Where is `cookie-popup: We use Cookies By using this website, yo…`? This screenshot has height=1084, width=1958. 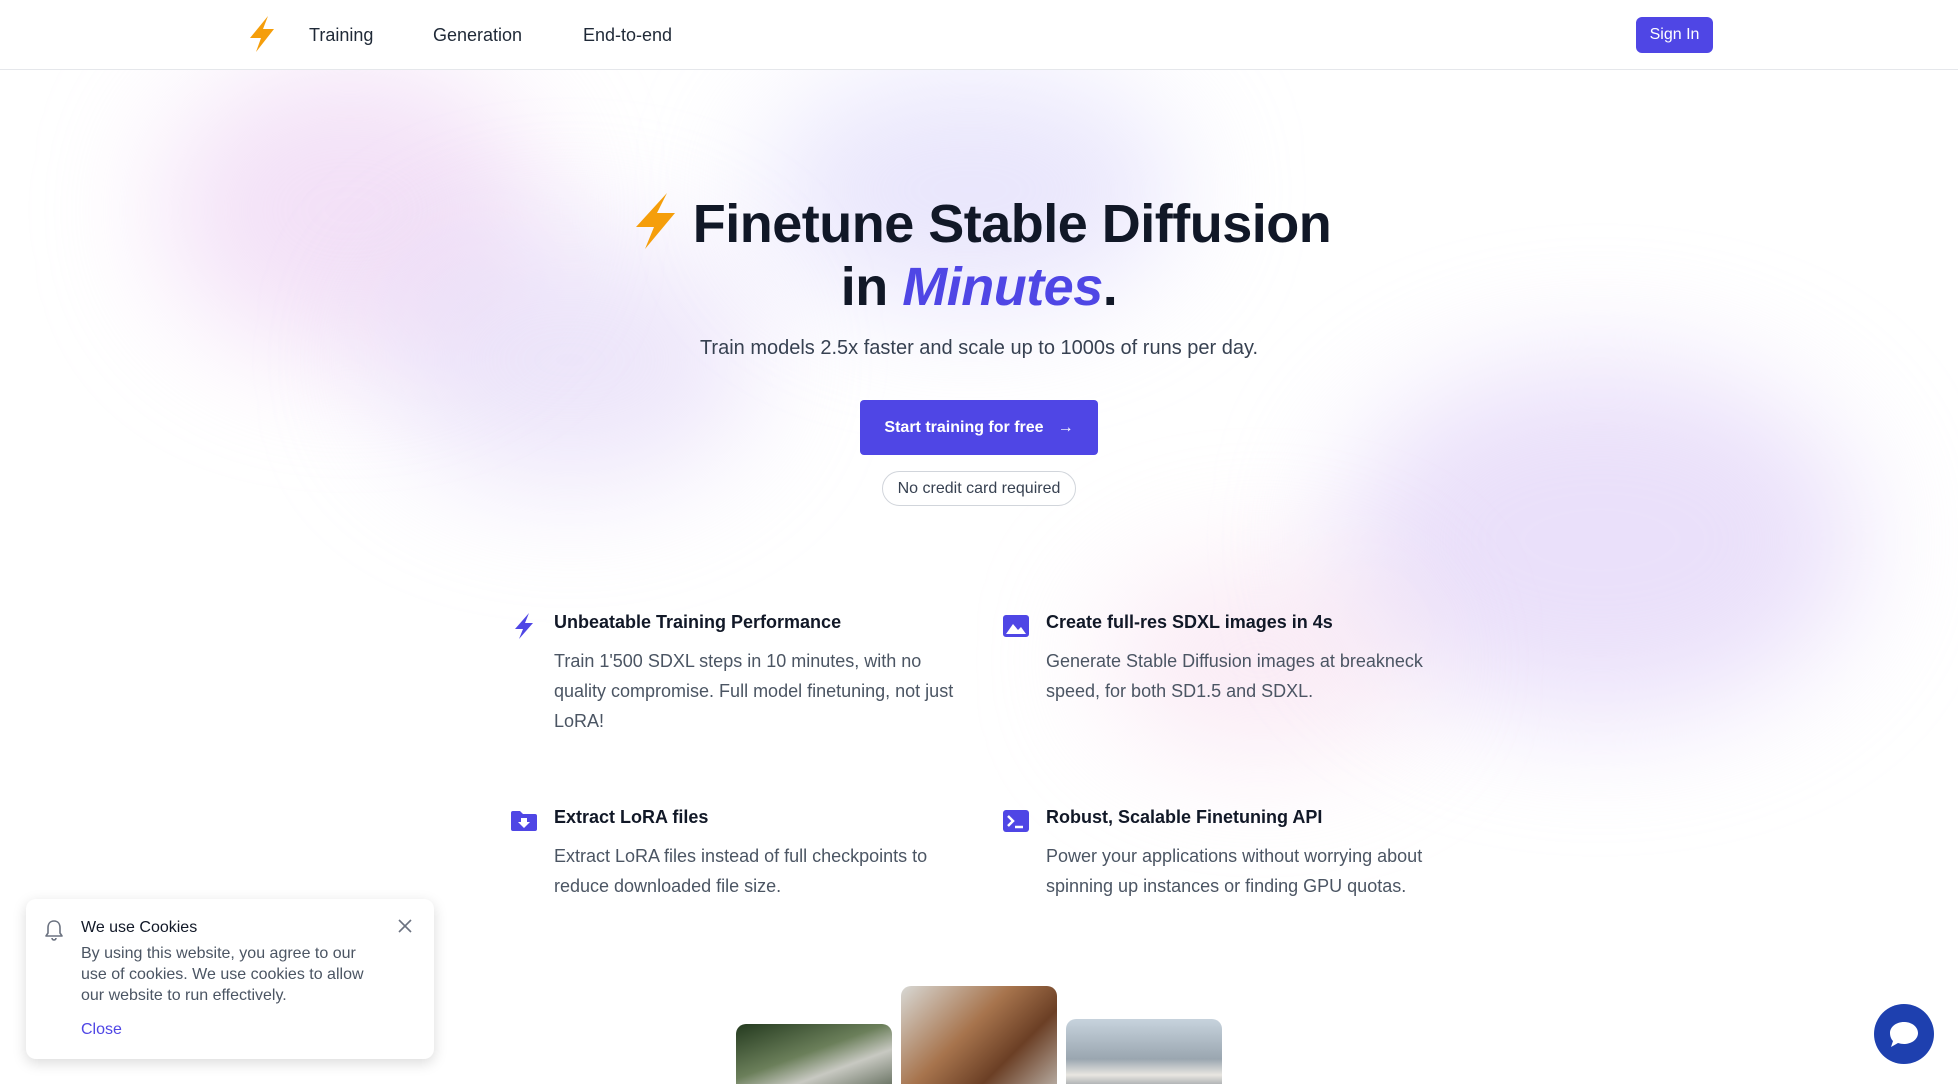 cookie-popup: We use Cookies By using this website, yo… is located at coordinates (230, 979).